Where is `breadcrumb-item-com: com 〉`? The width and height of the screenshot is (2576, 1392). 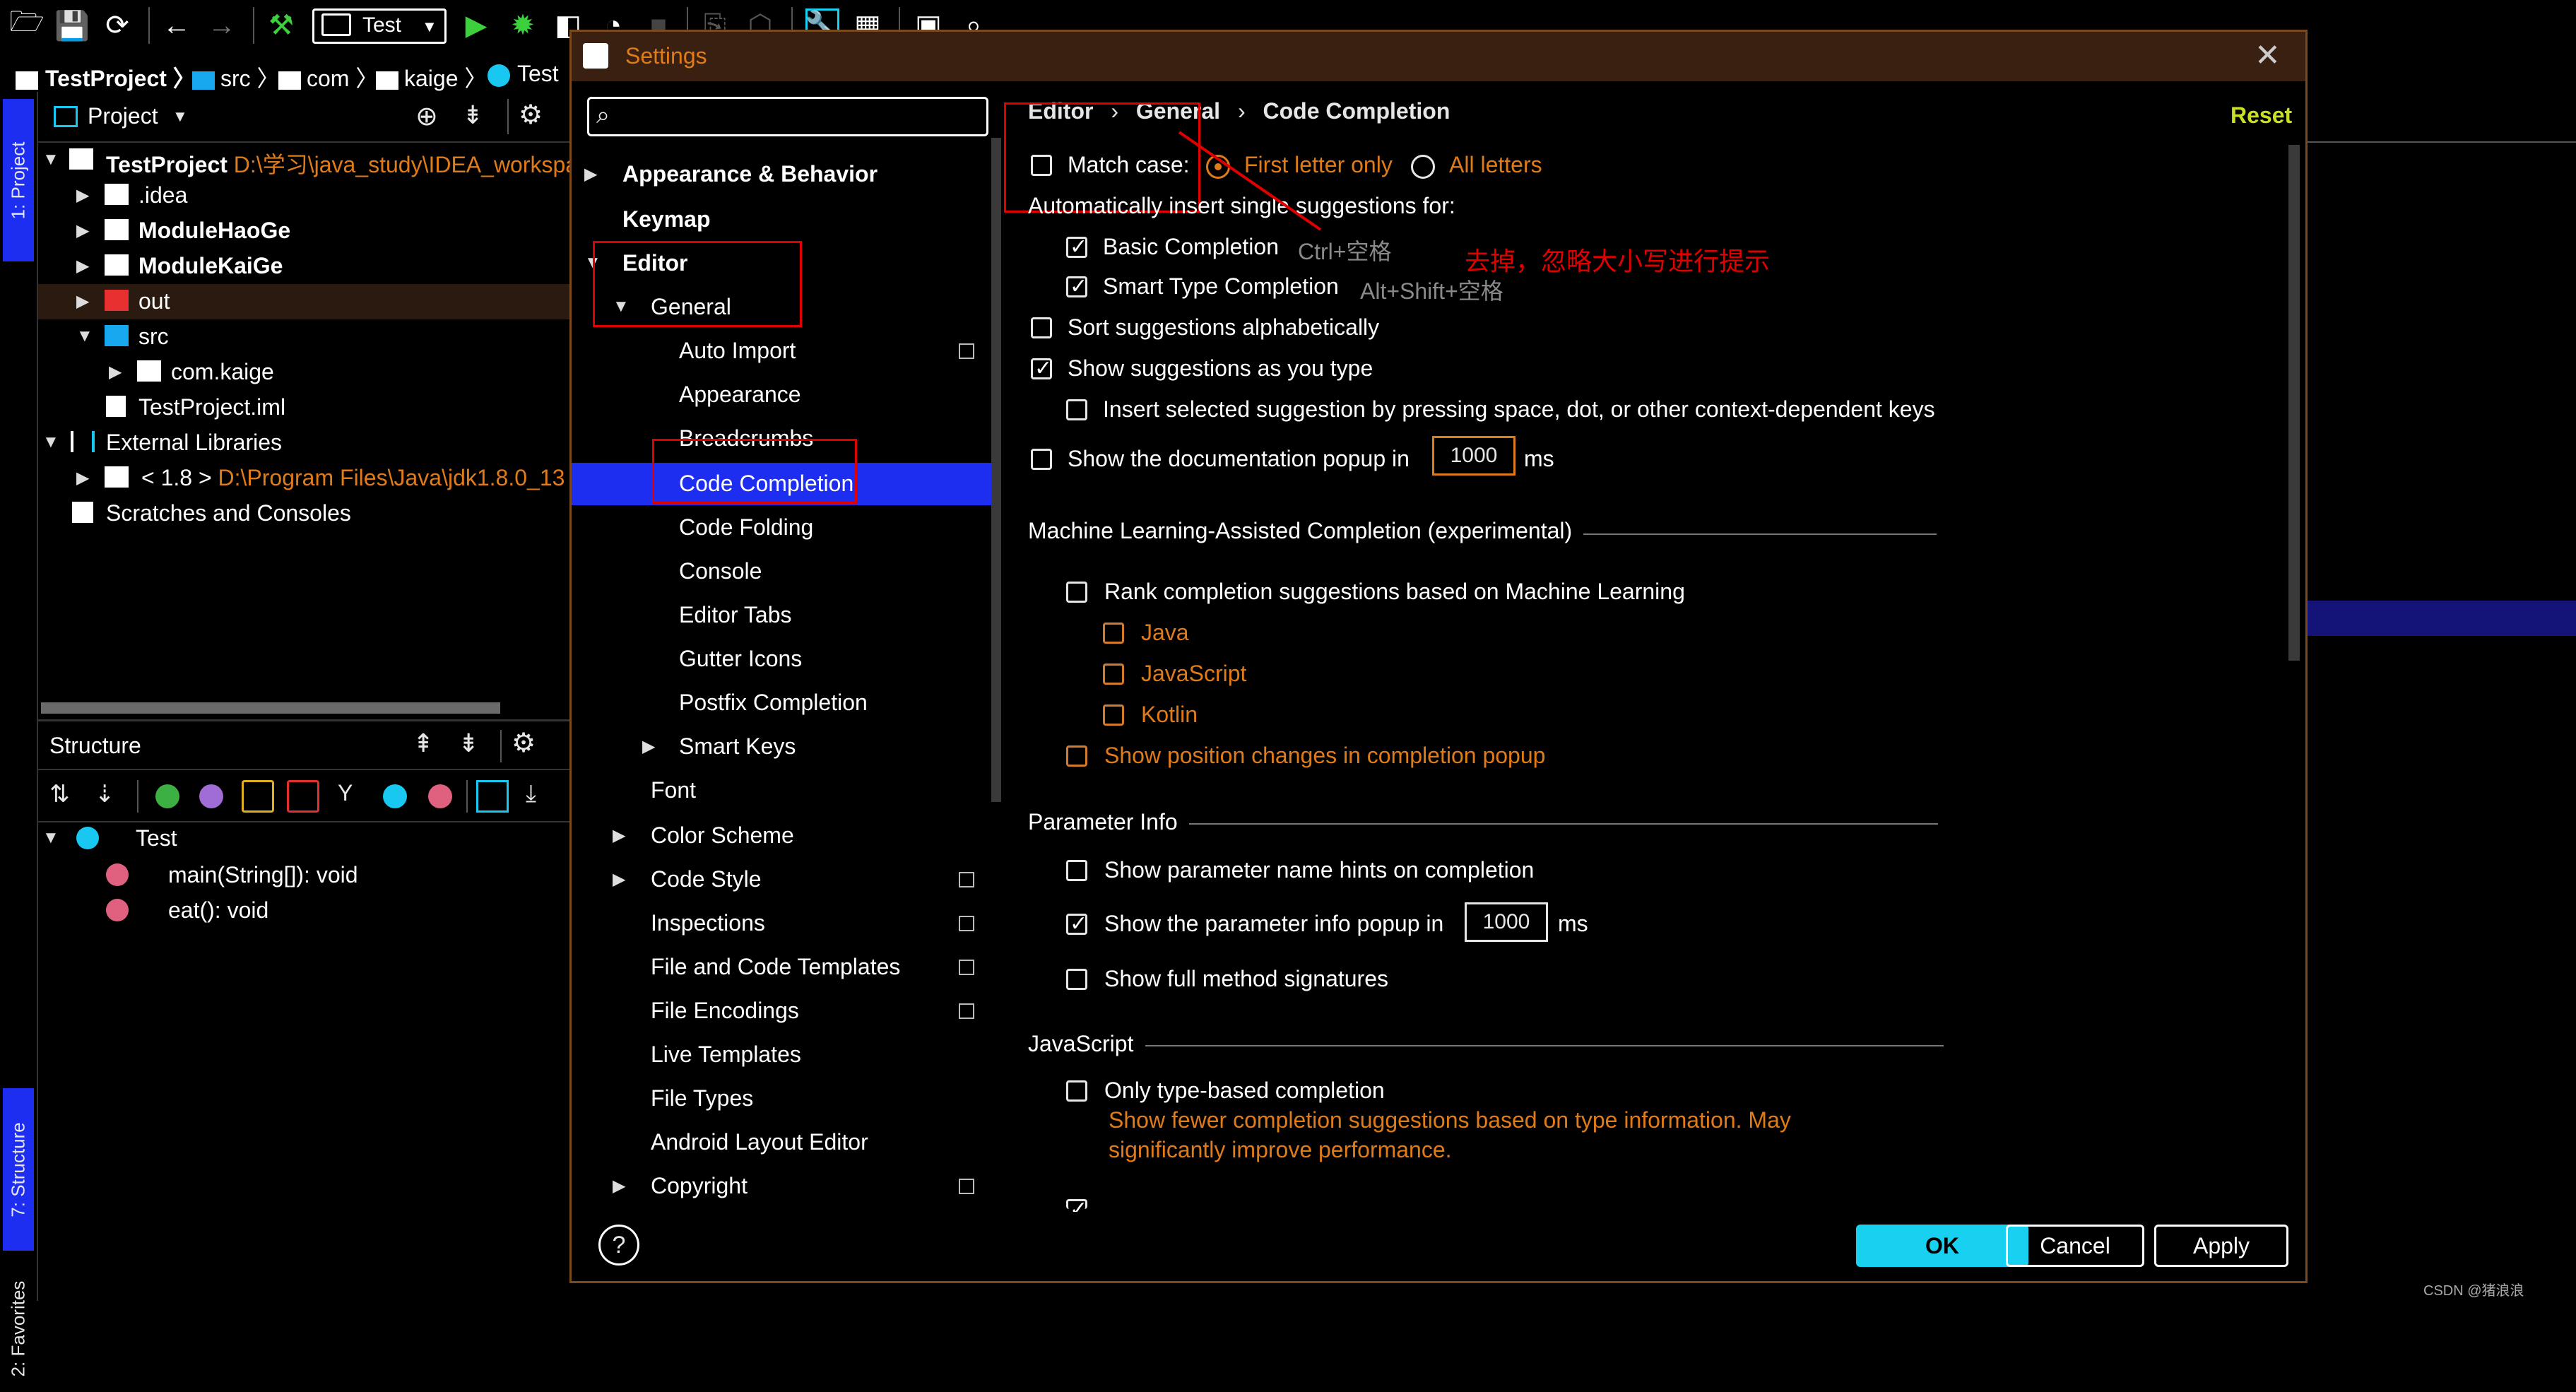
breadcrumb-item-com: com 〉 is located at coordinates (328, 77).